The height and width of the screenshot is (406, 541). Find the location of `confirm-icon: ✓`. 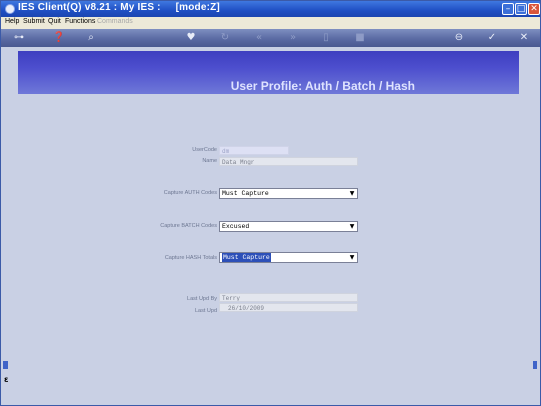

confirm-icon: ✓ is located at coordinates (492, 38).